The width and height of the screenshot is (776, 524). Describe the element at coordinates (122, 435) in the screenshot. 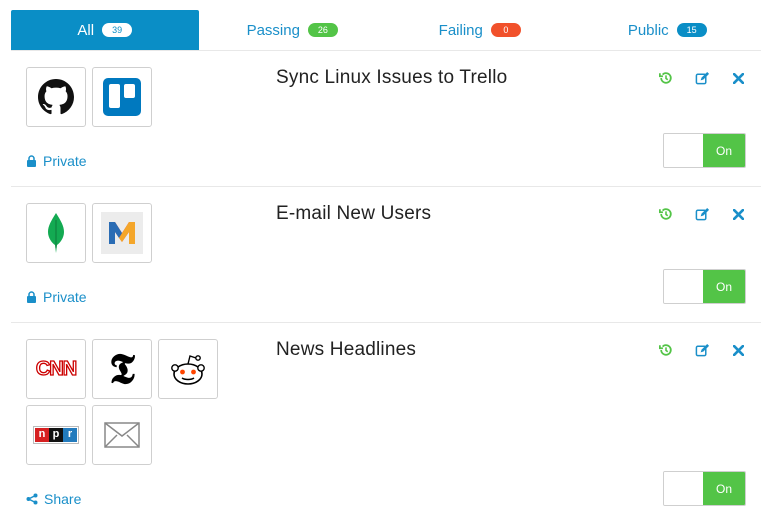

I see `email-envelope-icon` at that location.